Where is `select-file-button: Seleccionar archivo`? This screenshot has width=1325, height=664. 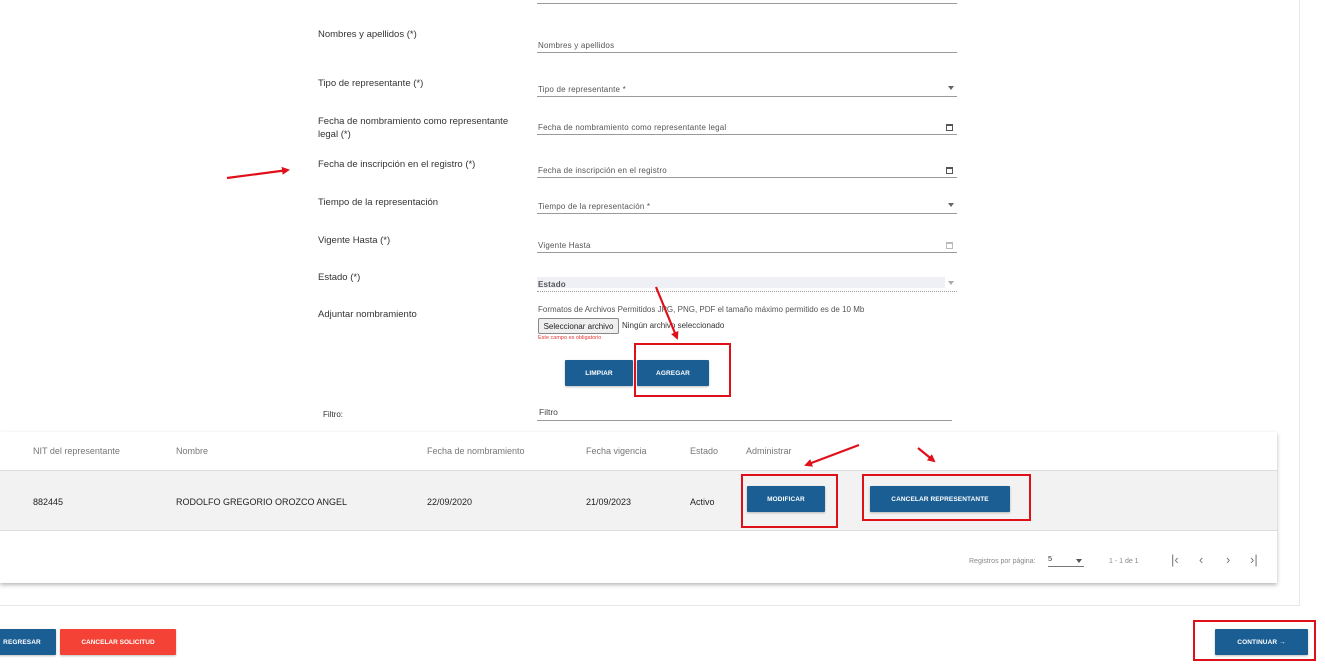
select-file-button: Seleccionar archivo is located at coordinates (578, 326).